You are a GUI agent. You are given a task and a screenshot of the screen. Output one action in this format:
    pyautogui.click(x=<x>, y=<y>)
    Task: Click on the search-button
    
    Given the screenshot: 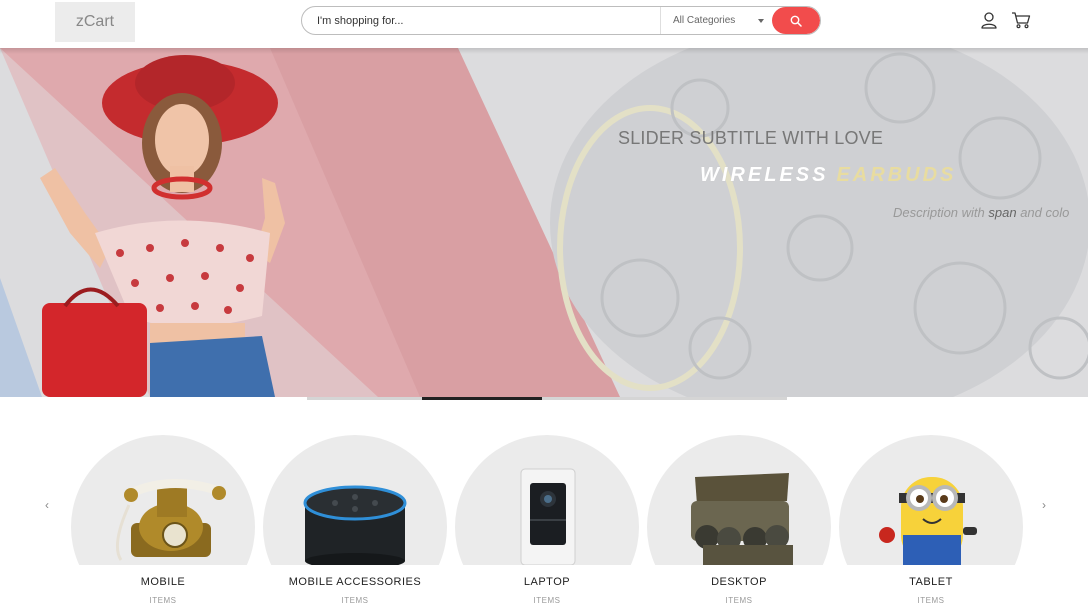 What is the action you would take?
    pyautogui.click(x=796, y=20)
    